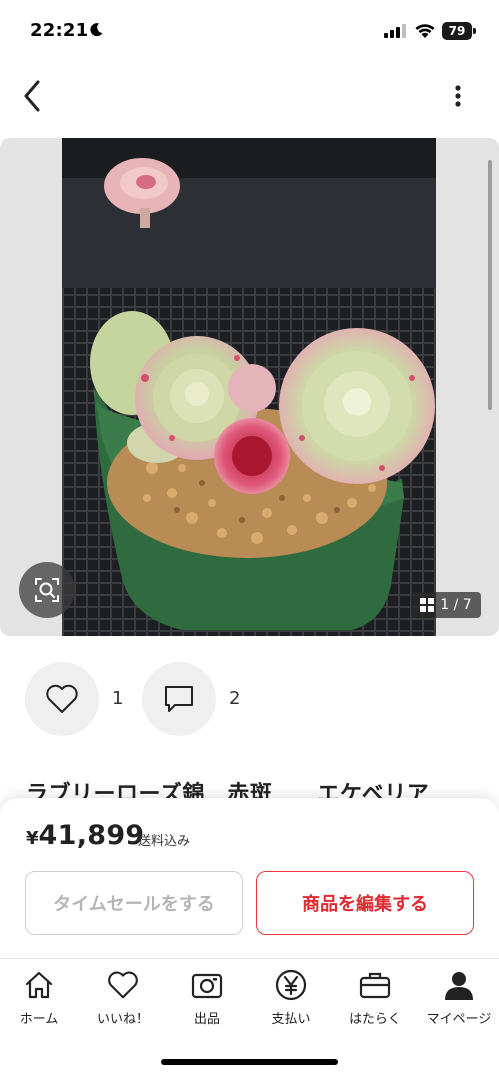 This screenshot has height=1080, width=499. Describe the element at coordinates (207, 985) in the screenshot. I see `camera-icon` at that location.